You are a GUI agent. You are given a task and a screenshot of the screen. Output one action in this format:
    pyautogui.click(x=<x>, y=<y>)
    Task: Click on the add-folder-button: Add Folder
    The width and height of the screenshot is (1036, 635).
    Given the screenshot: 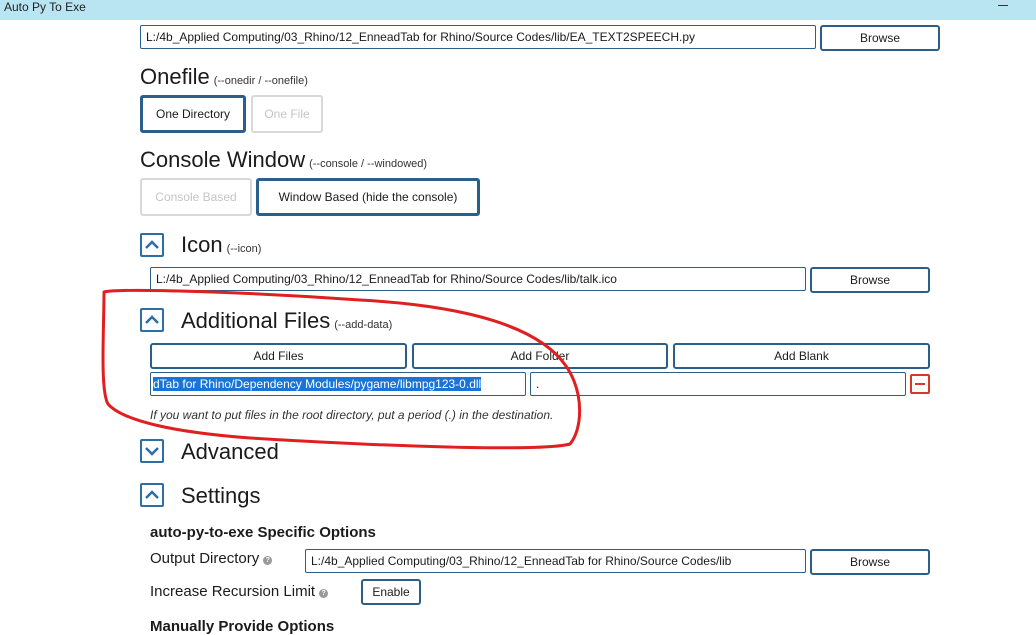 What is the action you would take?
    pyautogui.click(x=540, y=356)
    